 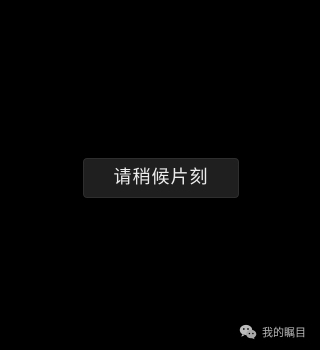 What do you see at coordinates (284, 332) in the screenshot?
I see `watermark-text: 我的瞩目` at bounding box center [284, 332].